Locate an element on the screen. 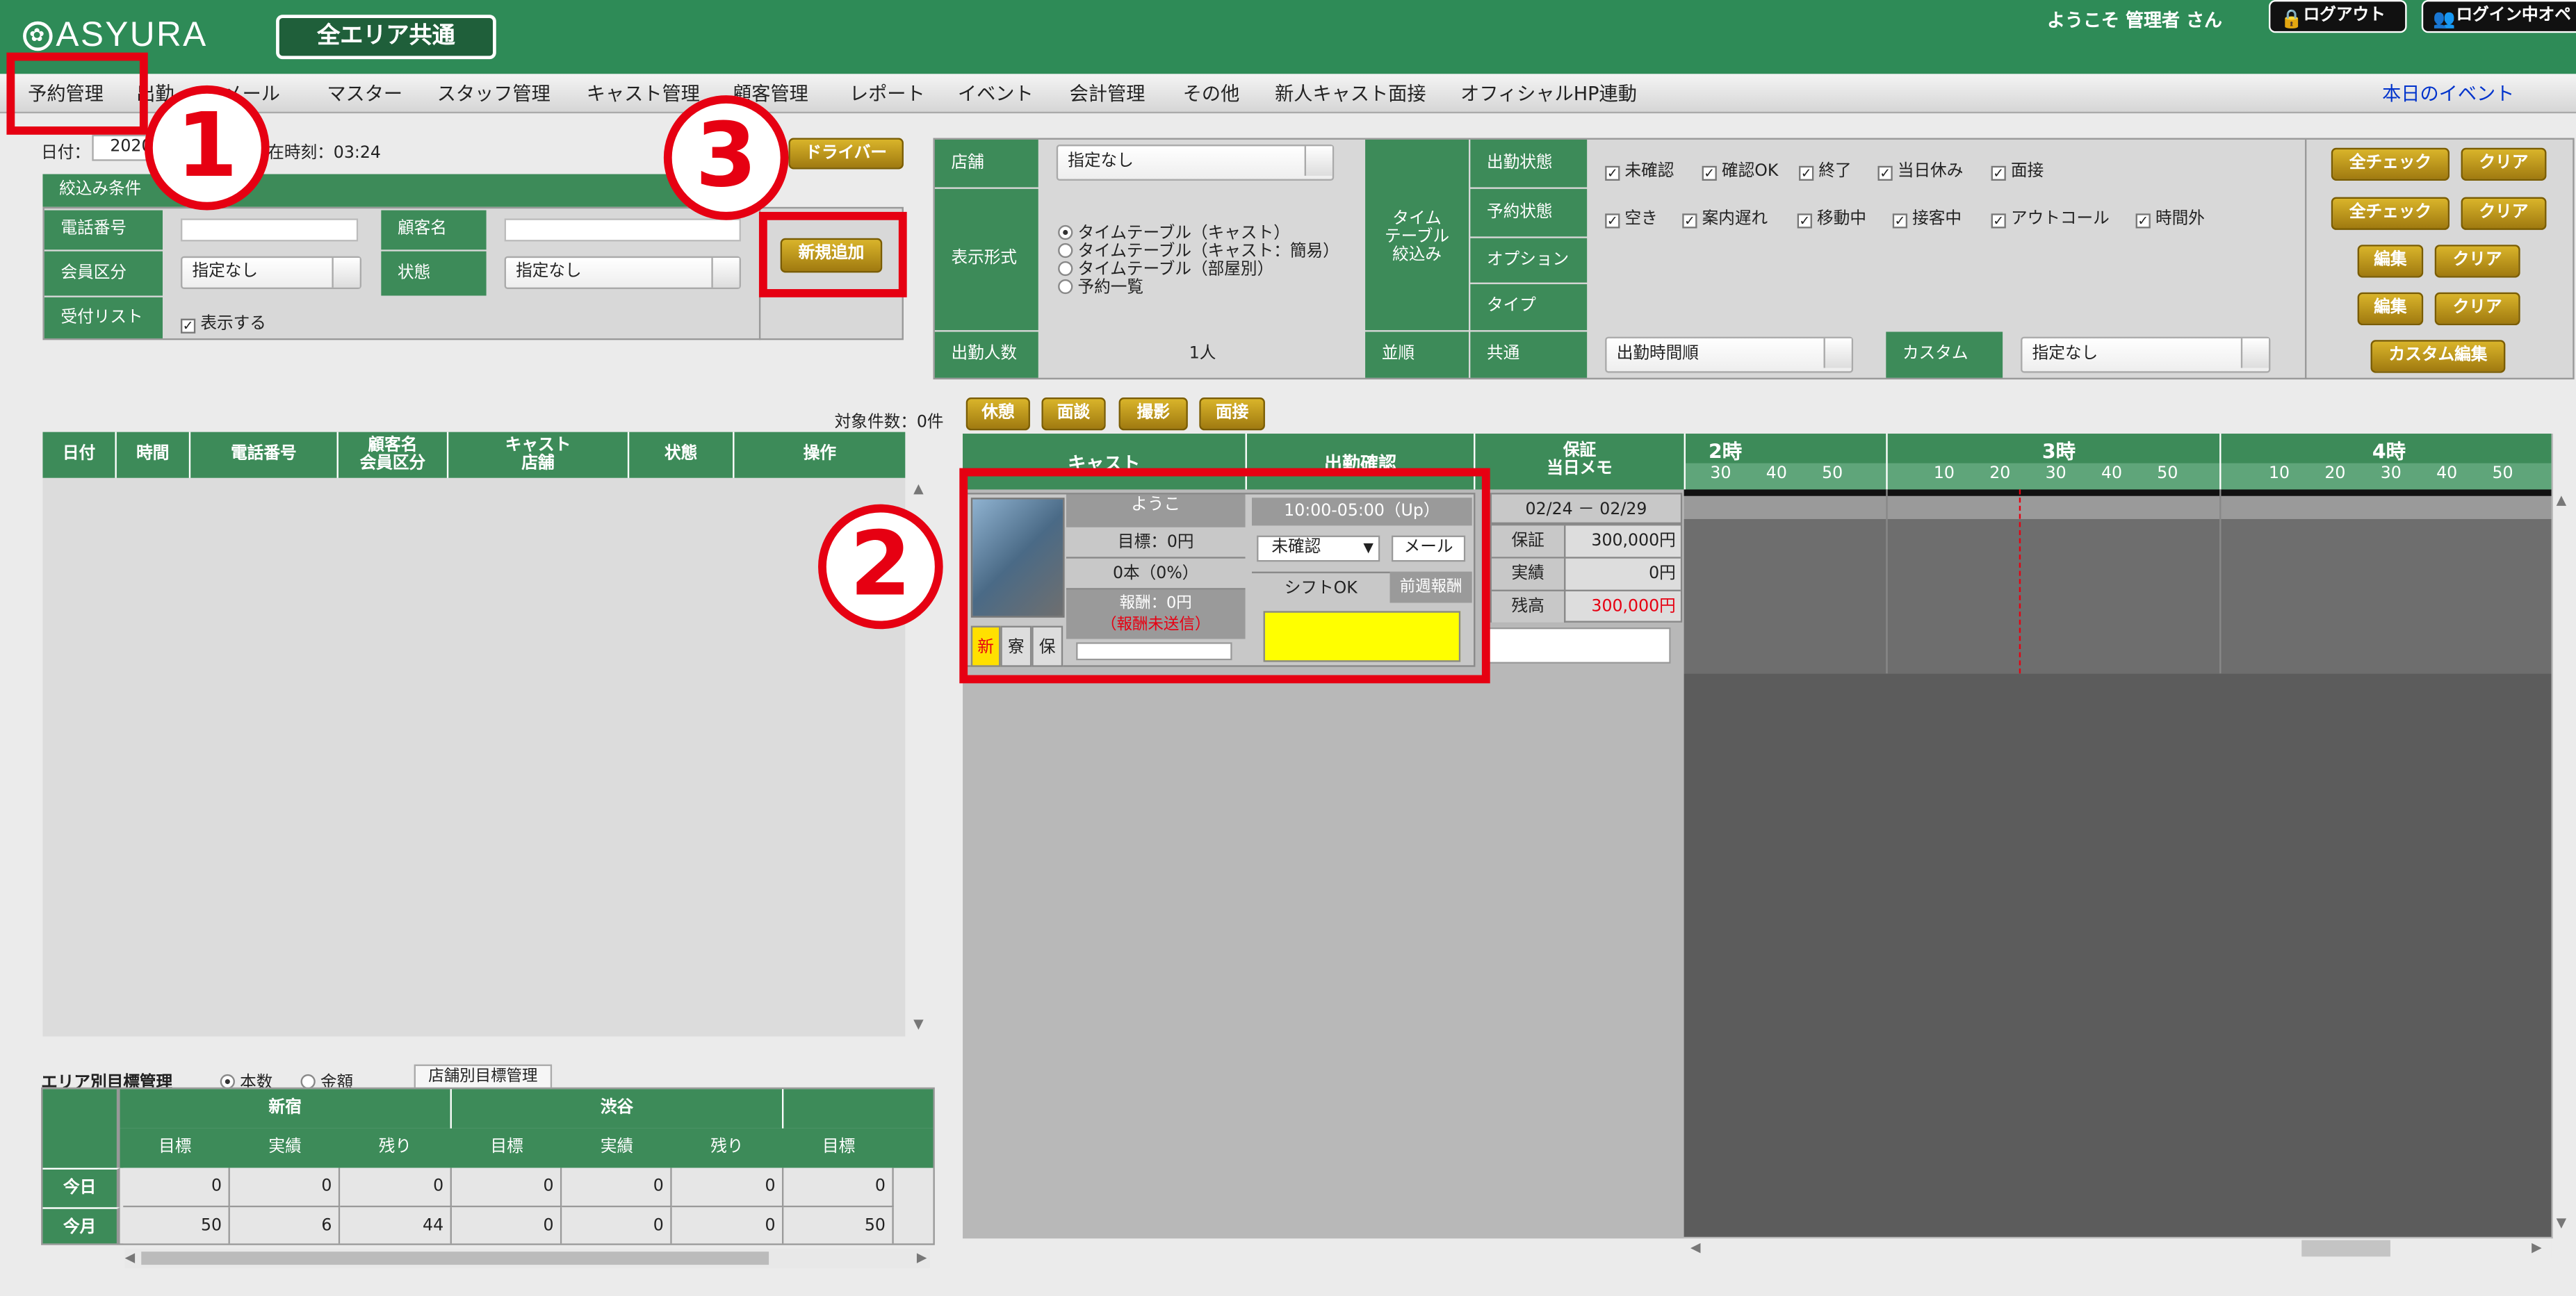 This screenshot has height=1296, width=2576. meeting-button: 面談 is located at coordinates (1073, 414).